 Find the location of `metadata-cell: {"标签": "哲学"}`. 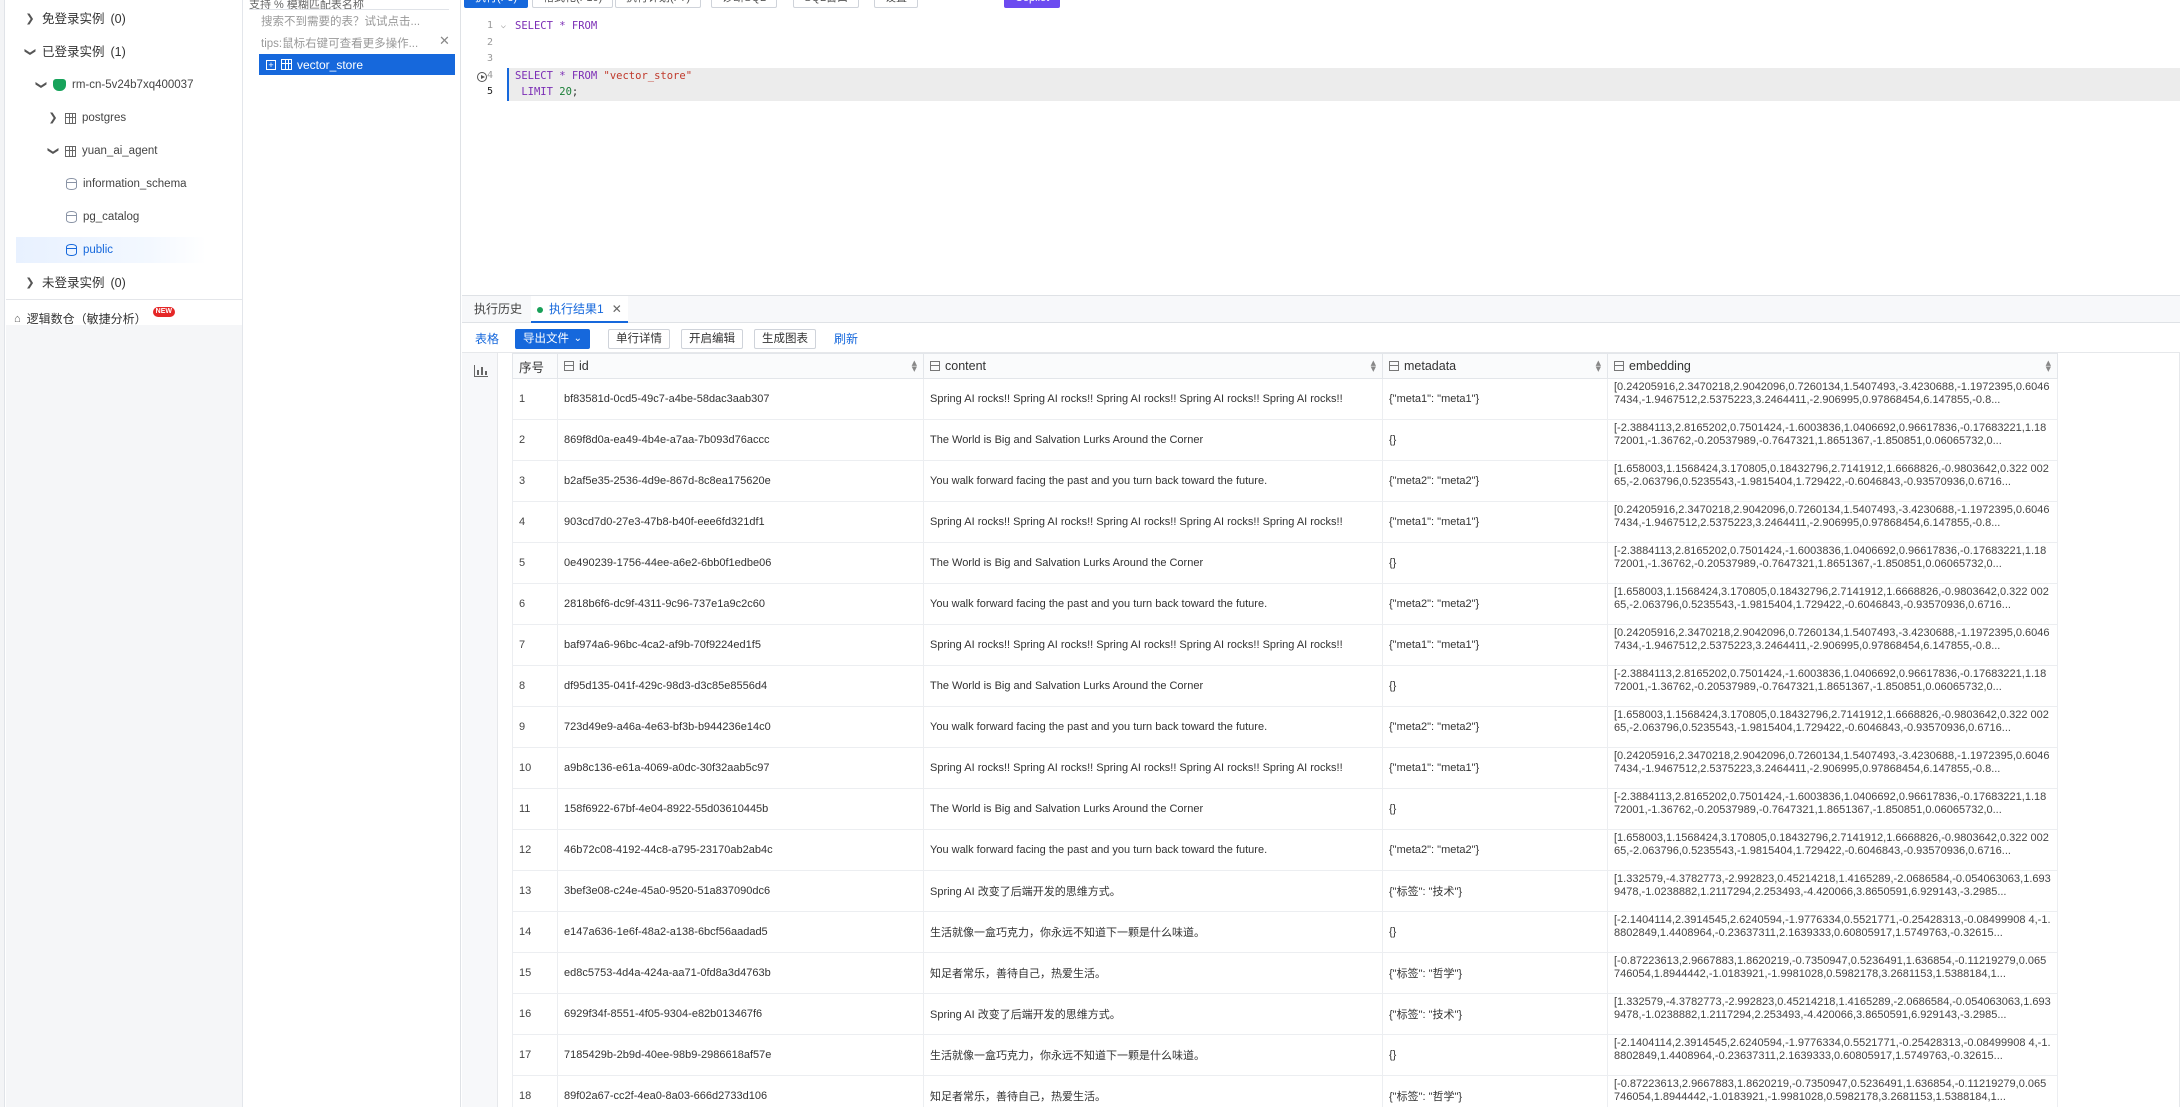

metadata-cell: {"标签": "哲学"} is located at coordinates (1495, 1091).